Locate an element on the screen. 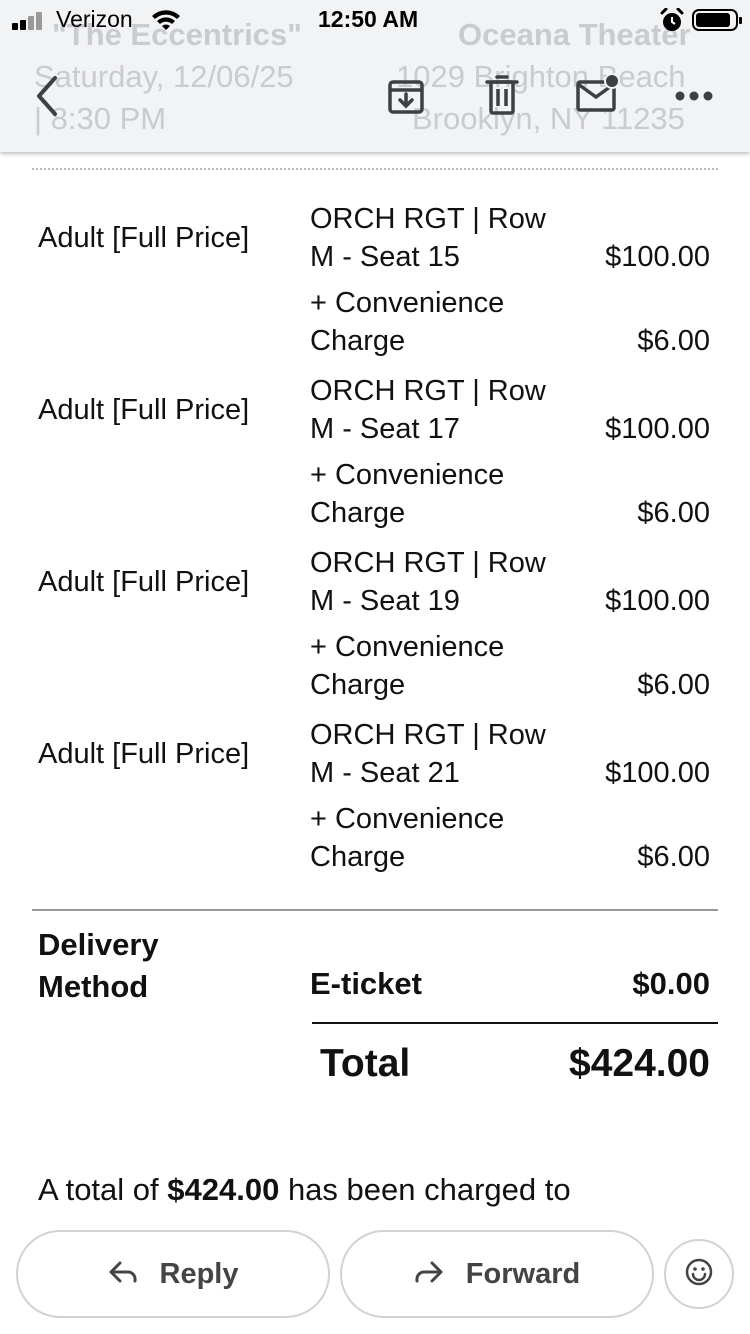 The width and height of the screenshot is (750, 1334). wifi-icon is located at coordinates (166, 20).